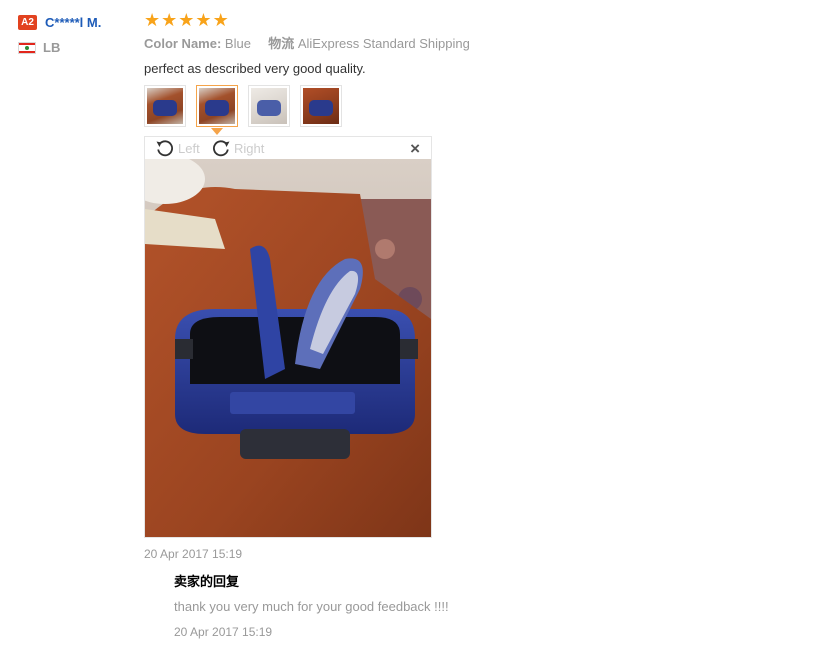  I want to click on user-row: A2 C*****l M., so click(78, 22).